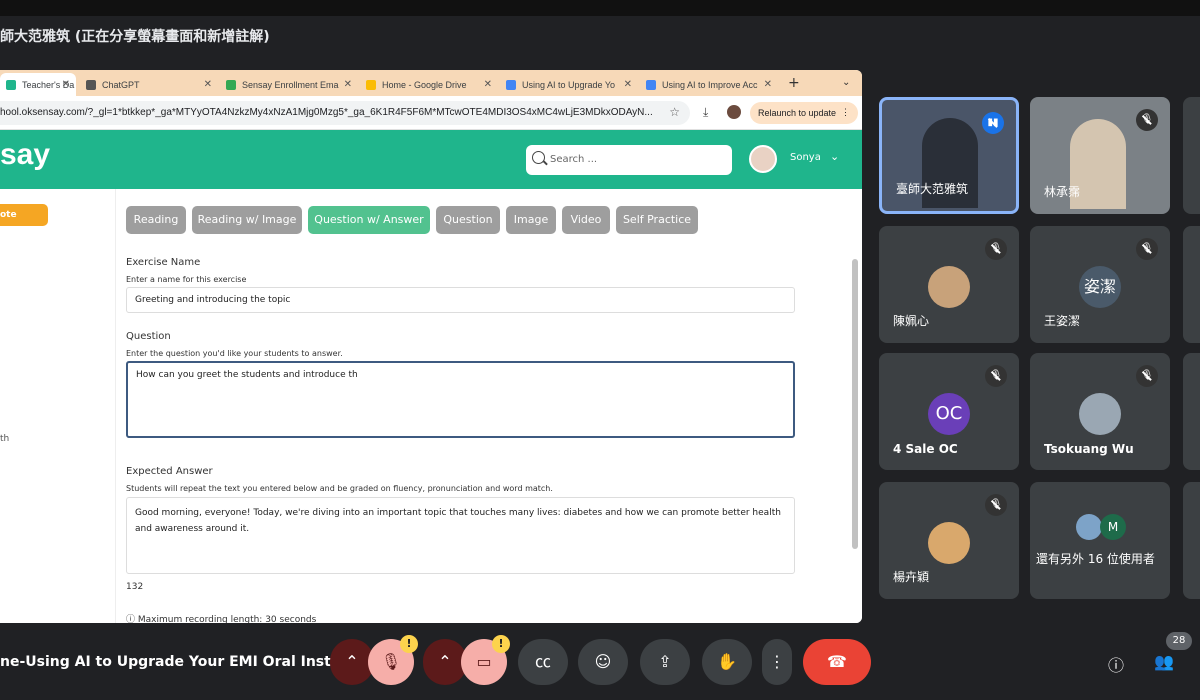  Describe the element at coordinates (1062, 321) in the screenshot. I see `participant-name: 王姿潔` at that location.